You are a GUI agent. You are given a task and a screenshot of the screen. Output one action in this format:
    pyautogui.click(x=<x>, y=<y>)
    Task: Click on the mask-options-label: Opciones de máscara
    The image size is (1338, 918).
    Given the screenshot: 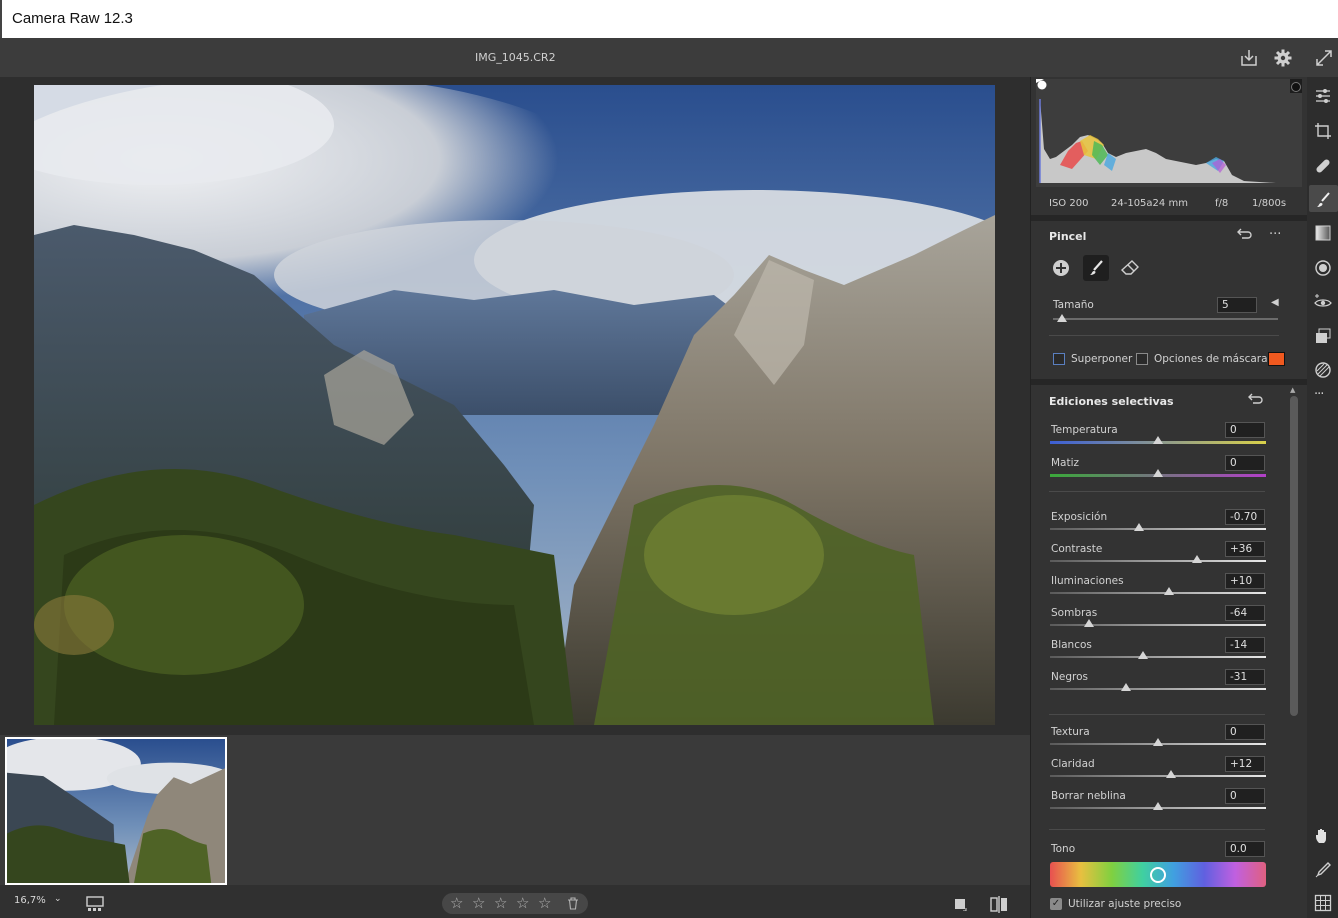 What is the action you would take?
    pyautogui.click(x=1211, y=359)
    